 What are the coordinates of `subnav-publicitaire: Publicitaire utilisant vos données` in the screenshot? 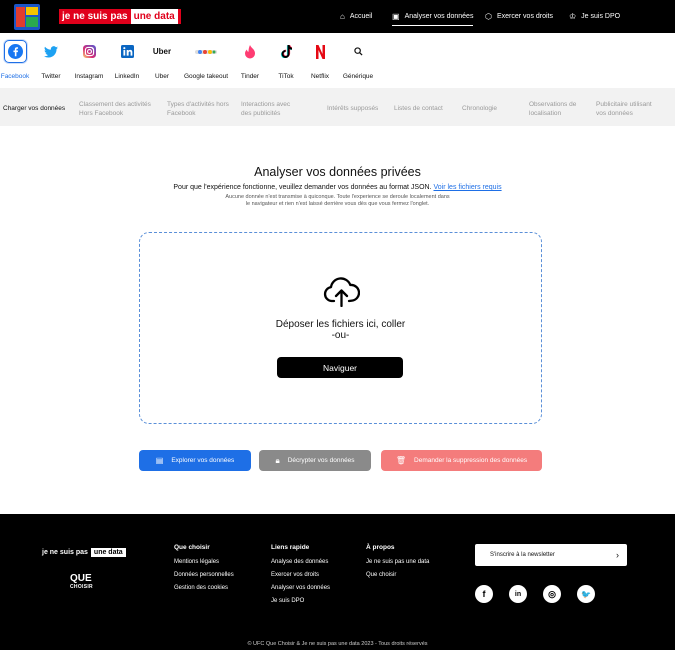 It's located at (628, 109).